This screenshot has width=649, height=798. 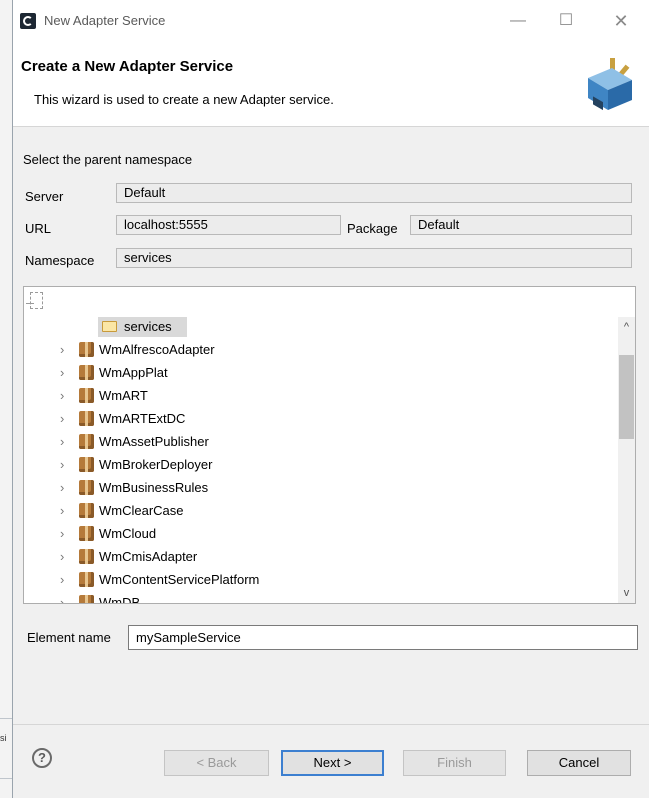 I want to click on tree-item: › WmAlfrescoAdapter, so click(x=314, y=350).